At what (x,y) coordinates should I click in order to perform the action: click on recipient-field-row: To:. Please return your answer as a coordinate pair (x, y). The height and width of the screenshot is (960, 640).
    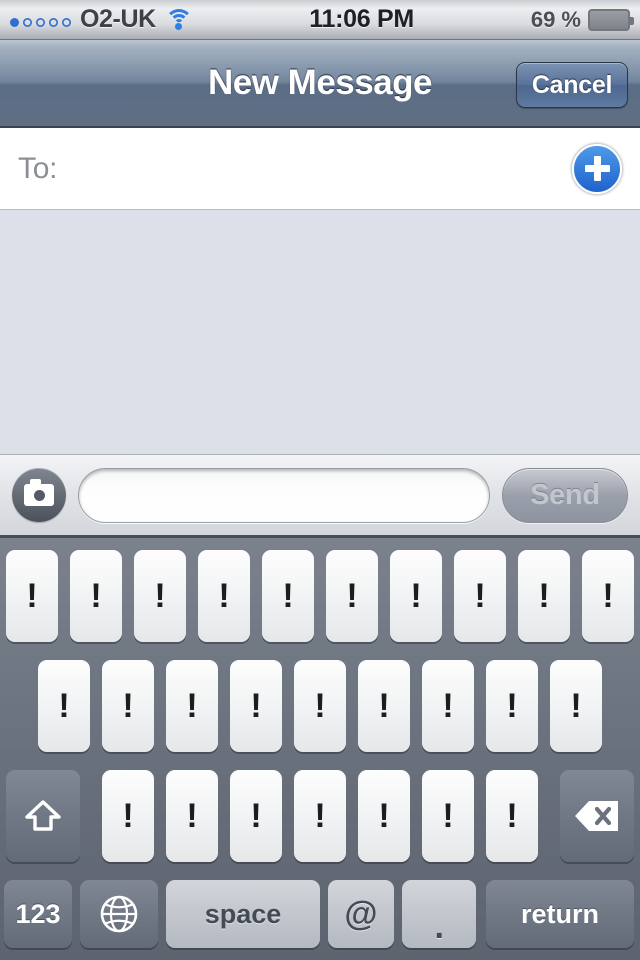
    Looking at the image, I should click on (320, 169).